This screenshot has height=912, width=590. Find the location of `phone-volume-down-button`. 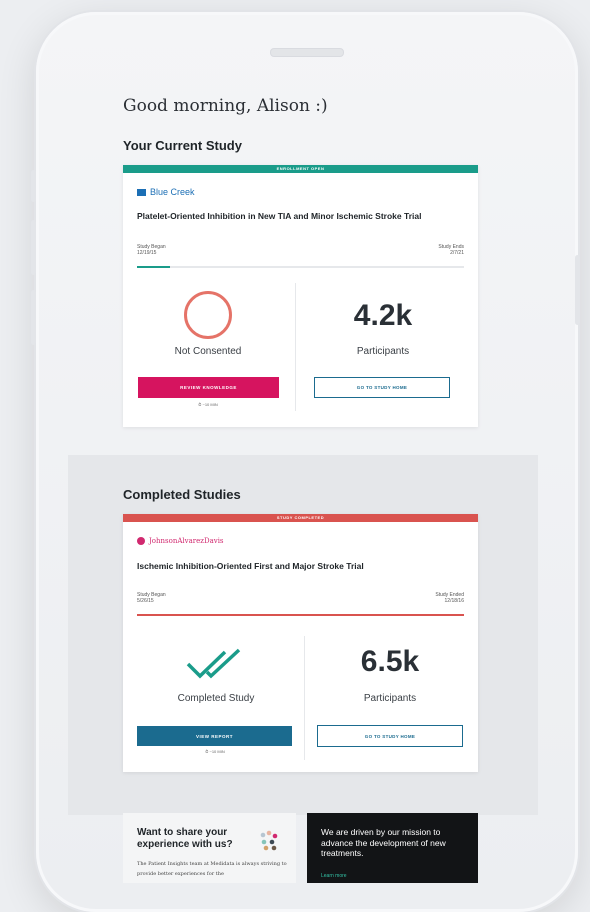

phone-volume-down-button is located at coordinates (33, 317).